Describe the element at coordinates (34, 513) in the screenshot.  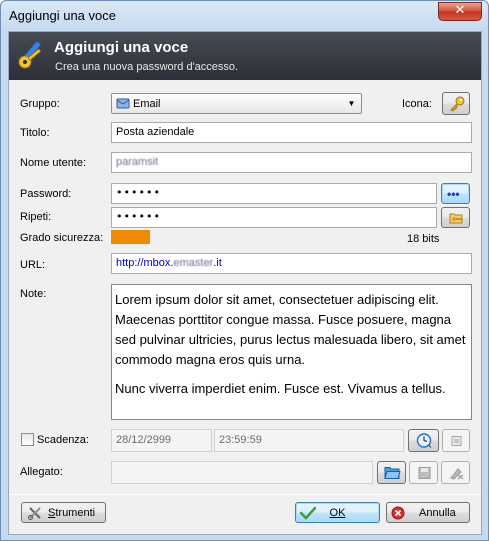
I see `tools-icon` at that location.